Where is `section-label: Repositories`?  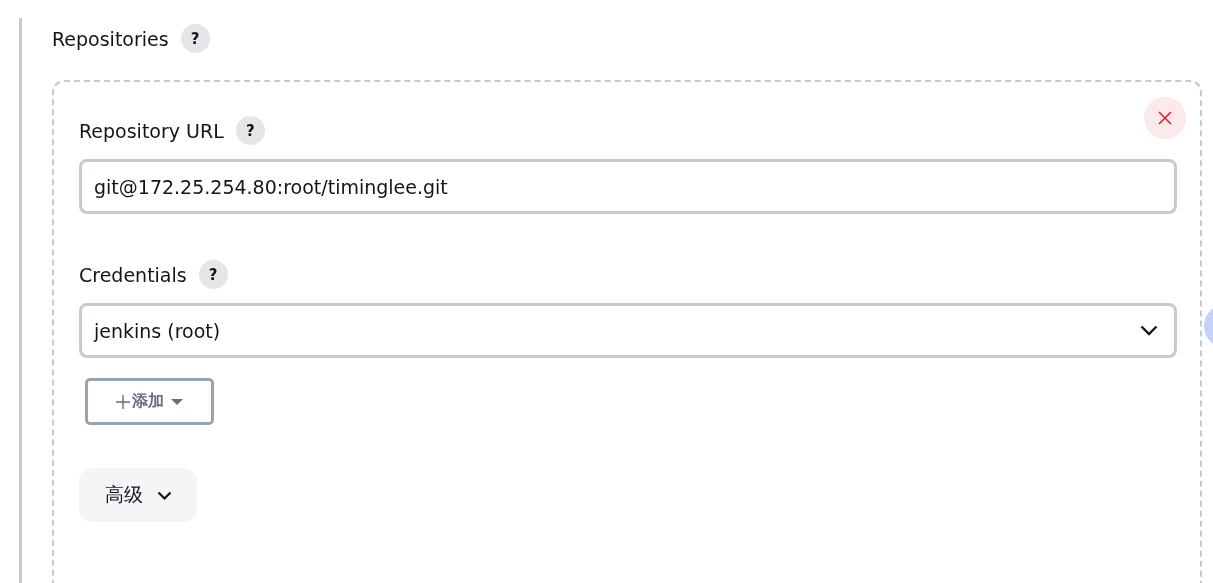
section-label: Repositories is located at coordinates (110, 38).